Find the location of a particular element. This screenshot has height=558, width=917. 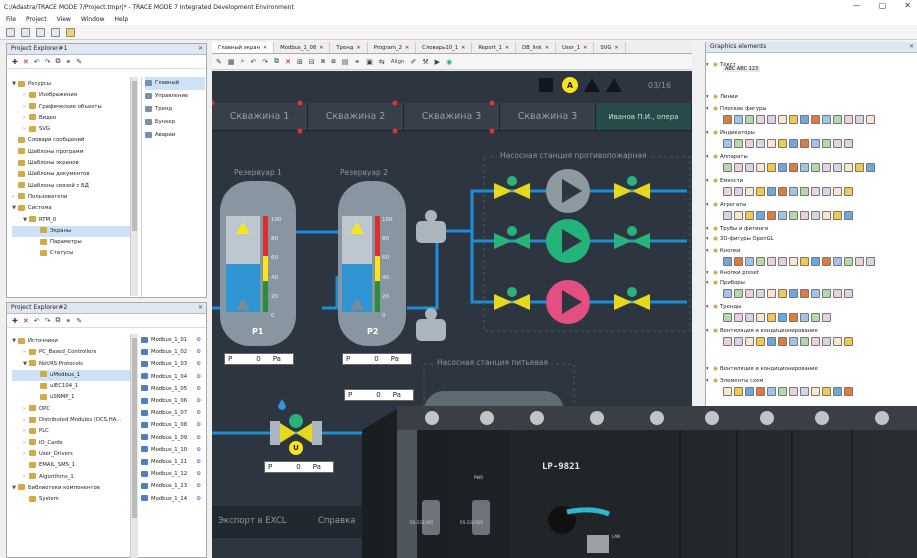

tree-item: › OPC is located at coordinates (71, 409).